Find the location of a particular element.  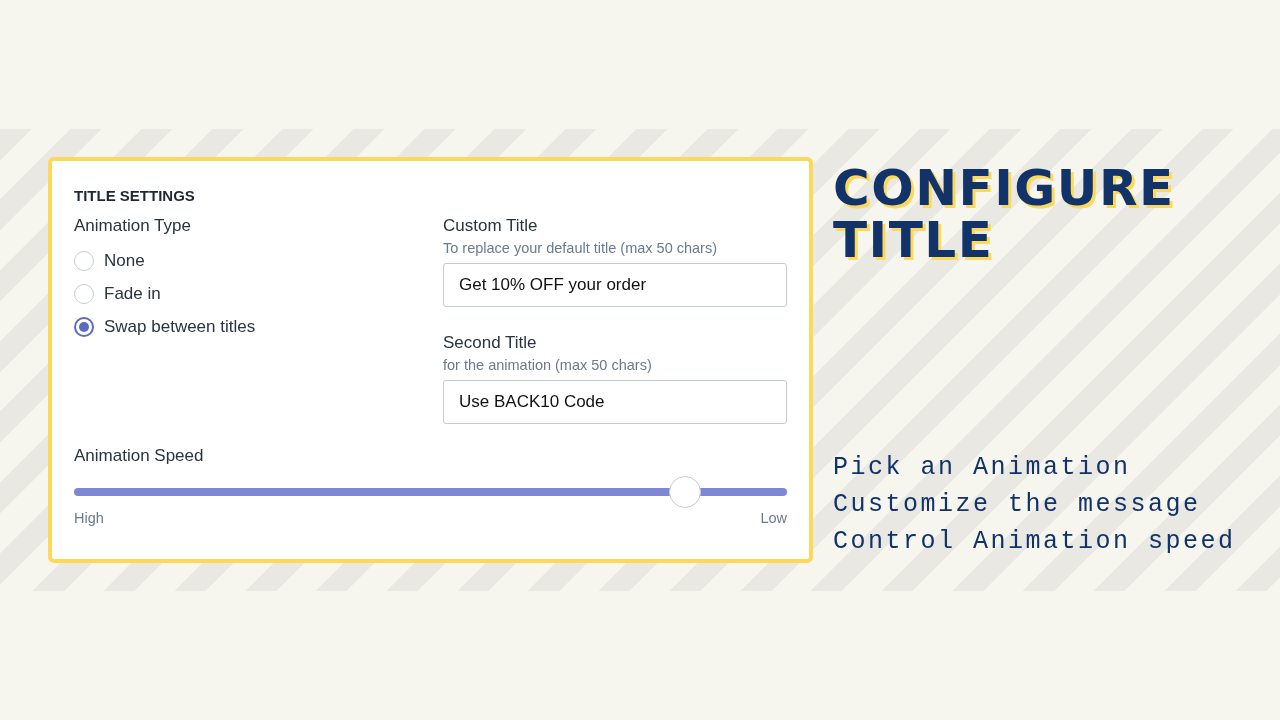

field-label: Second Title is located at coordinates (490, 343).